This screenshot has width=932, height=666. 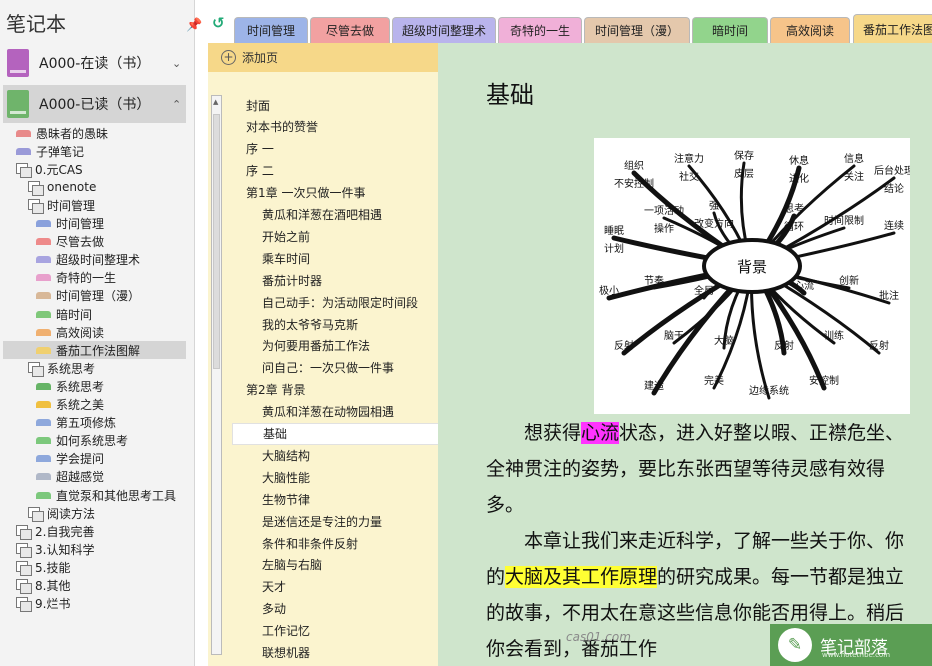 I want to click on section-group-item: 3.认知科学, so click(x=55, y=549).